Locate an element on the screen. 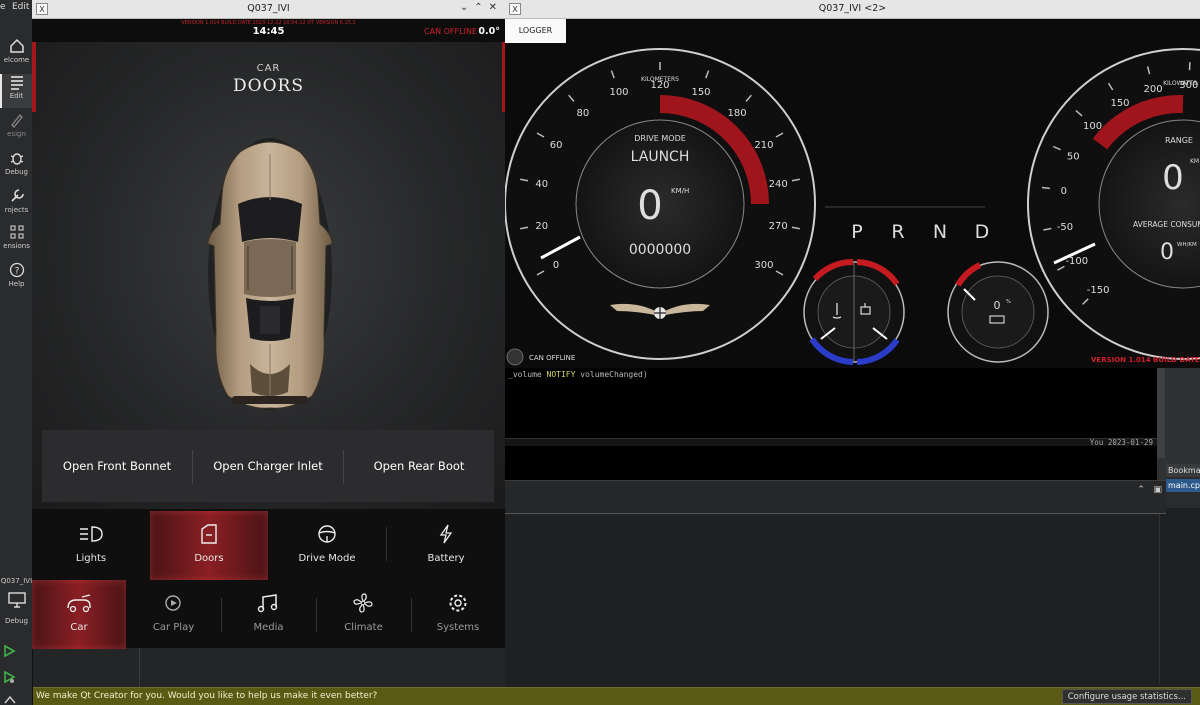 The height and width of the screenshot is (705, 1200). debug-run-icon is located at coordinates (9, 677).